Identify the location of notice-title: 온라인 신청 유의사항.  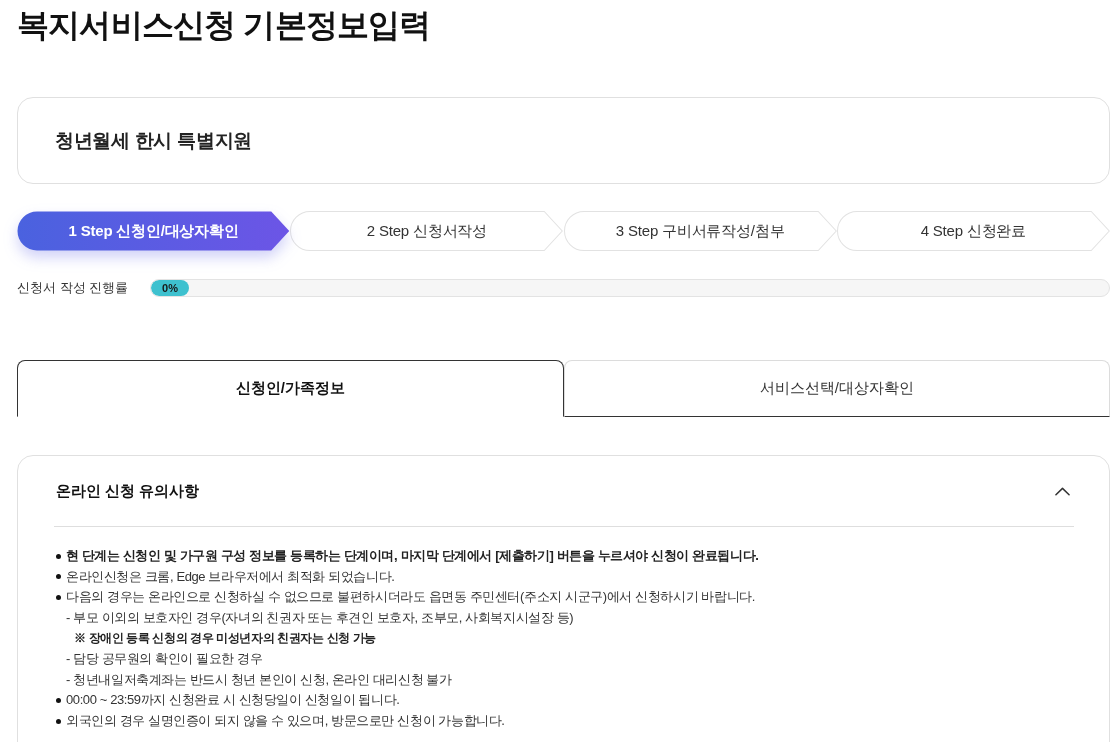
(128, 491).